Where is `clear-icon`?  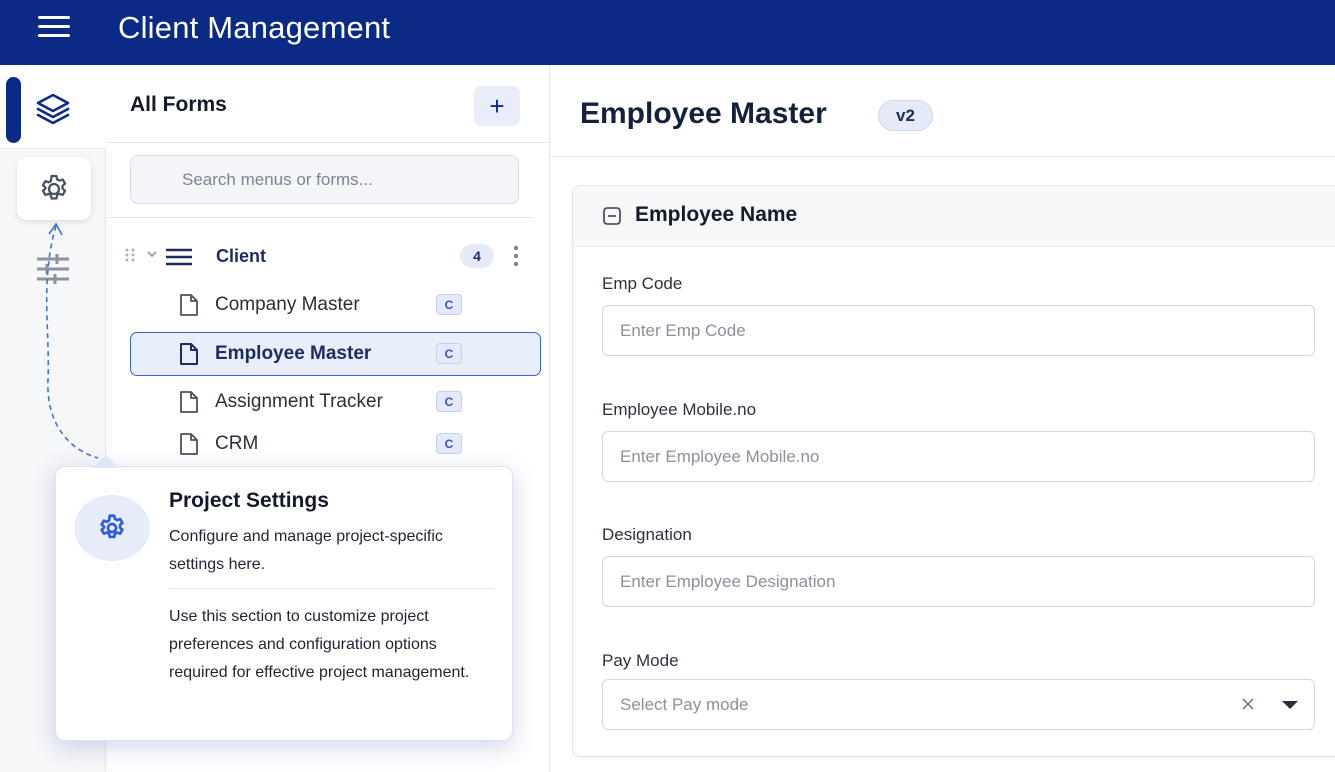
clear-icon is located at coordinates (1248, 704).